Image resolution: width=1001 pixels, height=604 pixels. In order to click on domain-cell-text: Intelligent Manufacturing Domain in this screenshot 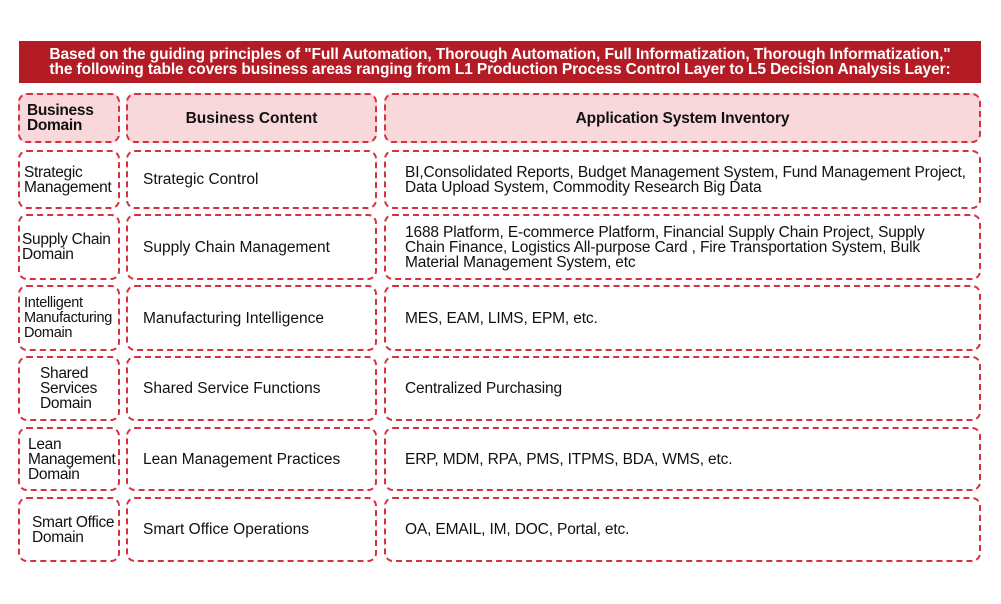, I will do `click(68, 317)`.